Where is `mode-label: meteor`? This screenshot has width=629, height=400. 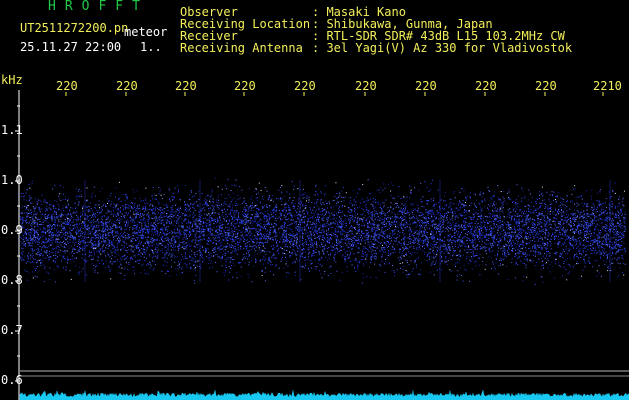 mode-label: meteor is located at coordinates (146, 32).